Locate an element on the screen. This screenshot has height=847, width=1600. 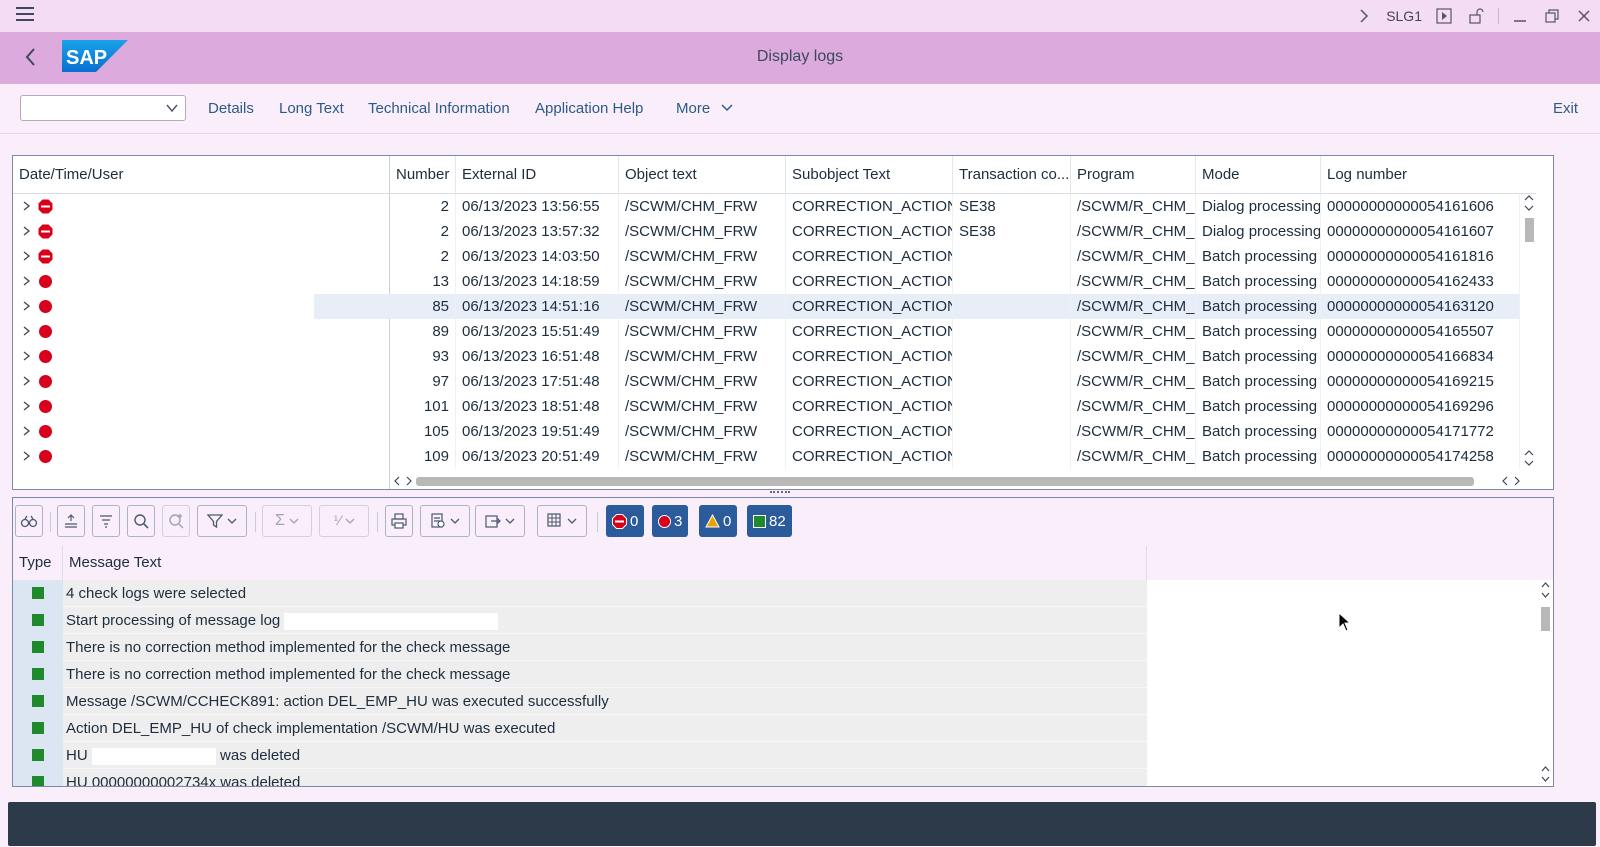
variant-dropdown is located at coordinates (103, 108).